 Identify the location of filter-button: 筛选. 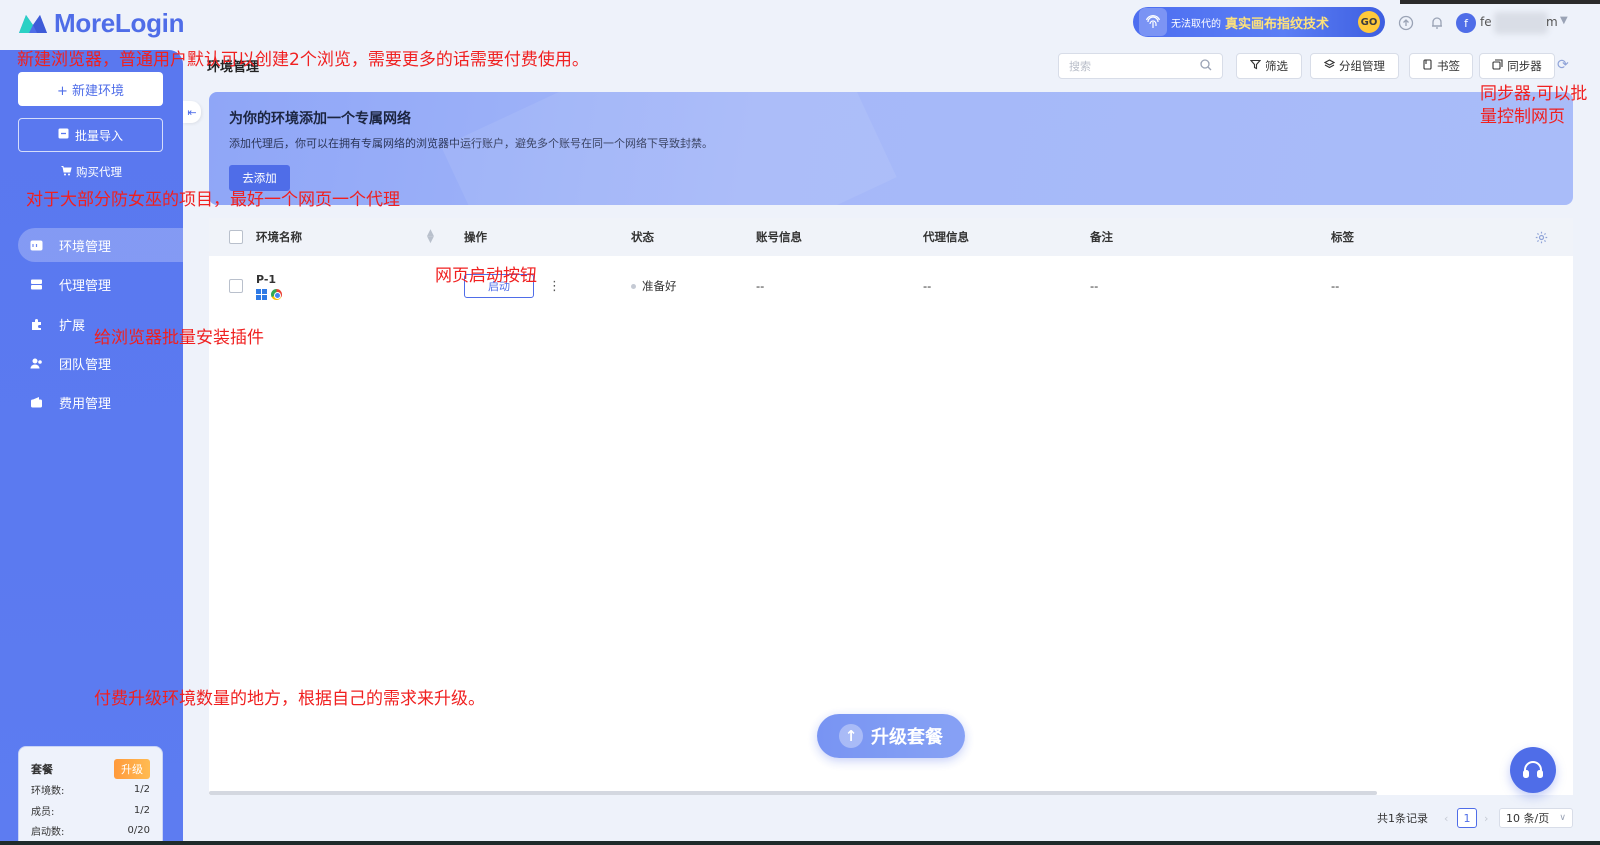
(1269, 66).